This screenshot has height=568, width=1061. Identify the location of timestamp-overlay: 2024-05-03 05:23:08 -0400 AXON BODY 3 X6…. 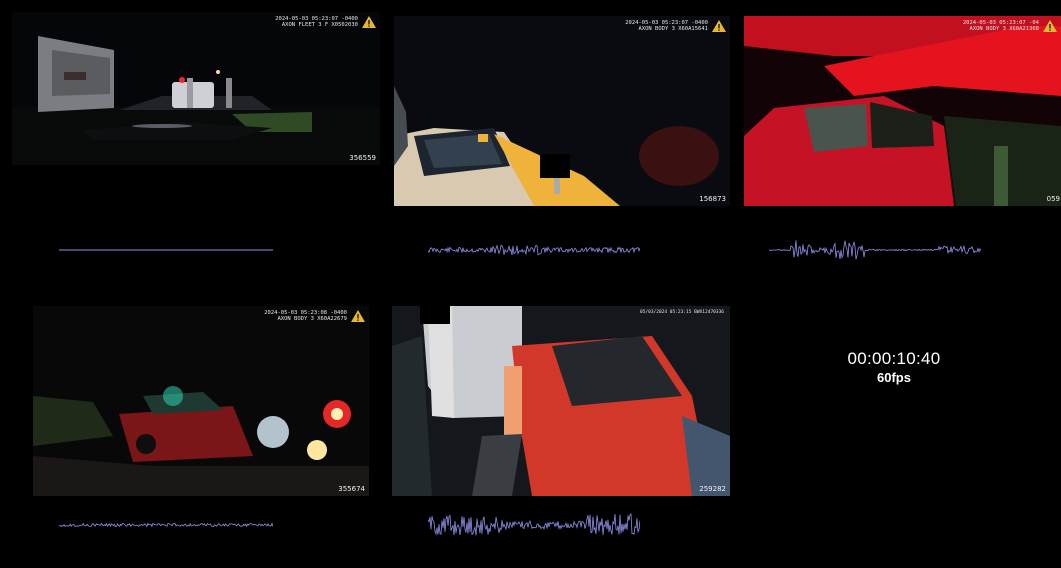
(305, 316).